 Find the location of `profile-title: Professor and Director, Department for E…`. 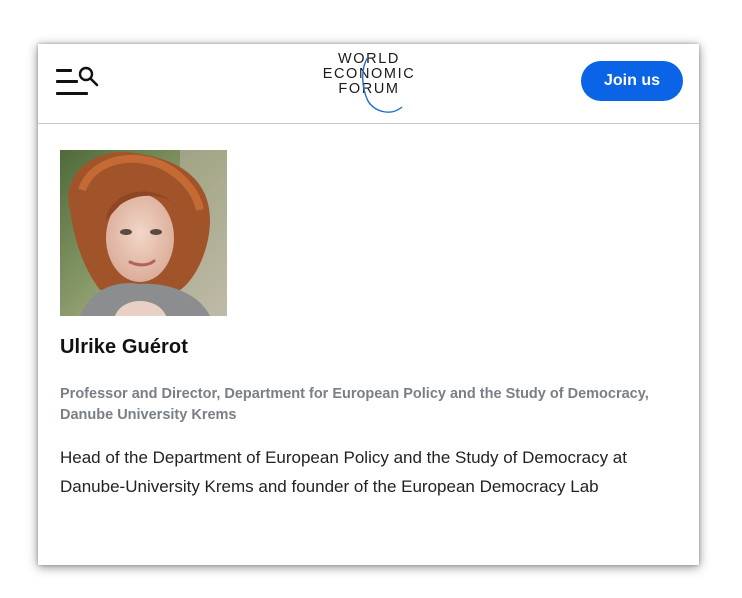

profile-title: Professor and Director, Department for E… is located at coordinates (354, 404).